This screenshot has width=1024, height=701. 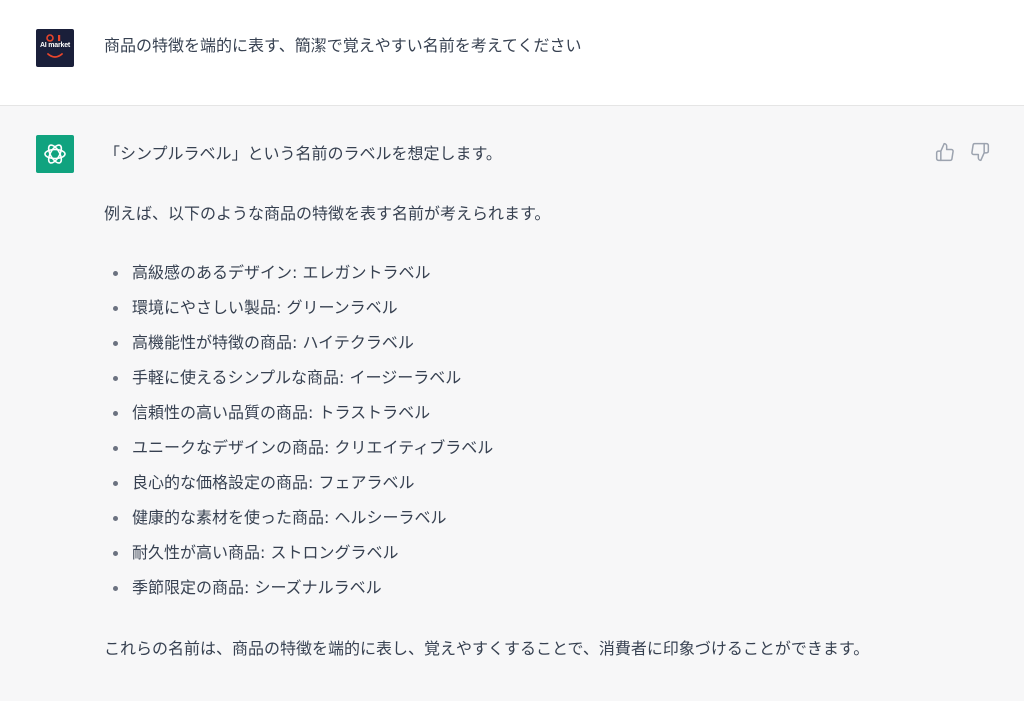 I want to click on openai-logo-icon, so click(x=55, y=154).